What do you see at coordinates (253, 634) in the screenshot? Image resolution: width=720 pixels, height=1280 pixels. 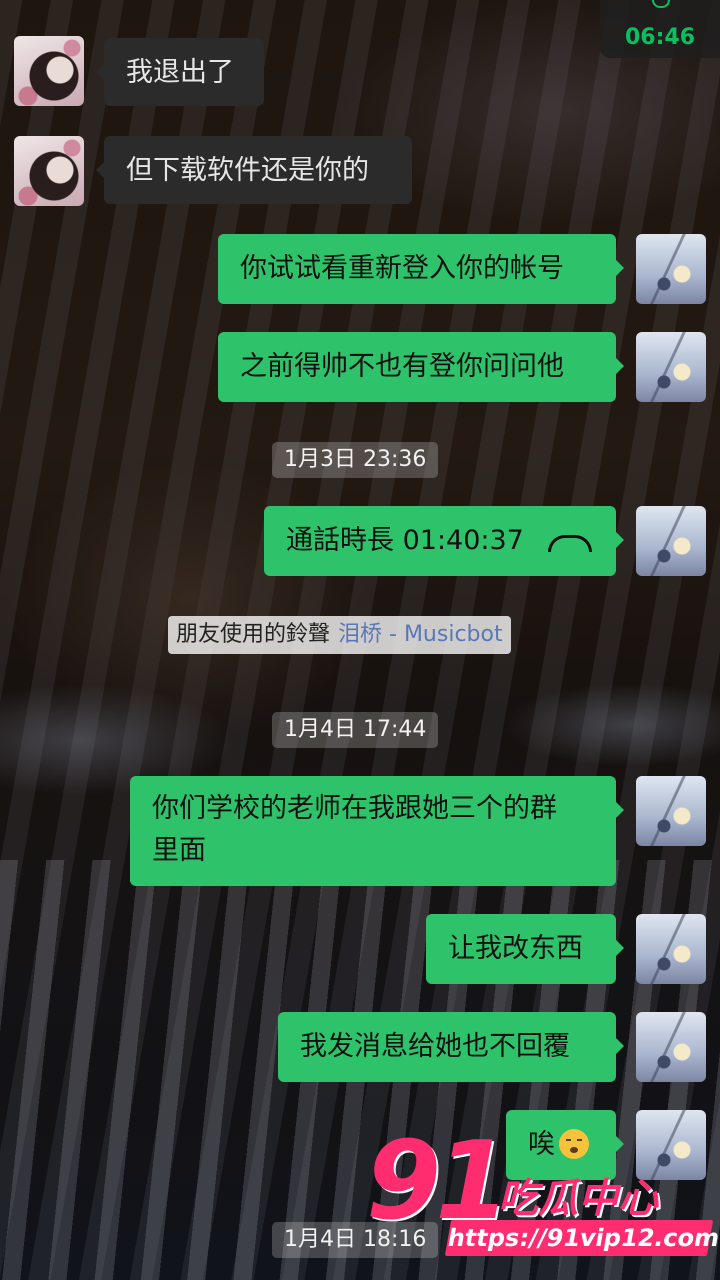 I see `ringtone-label: 朋友使用的鈴聲` at bounding box center [253, 634].